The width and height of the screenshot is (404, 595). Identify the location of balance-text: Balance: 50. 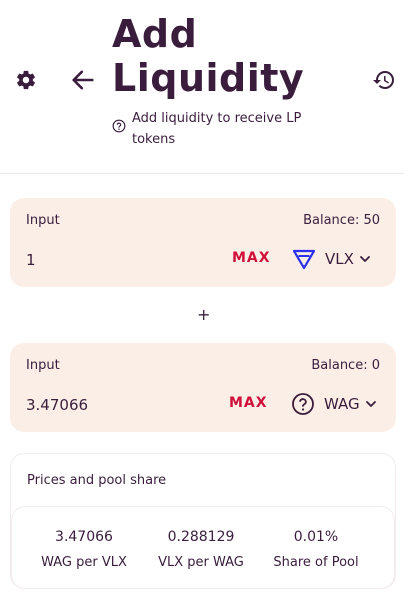
(341, 220).